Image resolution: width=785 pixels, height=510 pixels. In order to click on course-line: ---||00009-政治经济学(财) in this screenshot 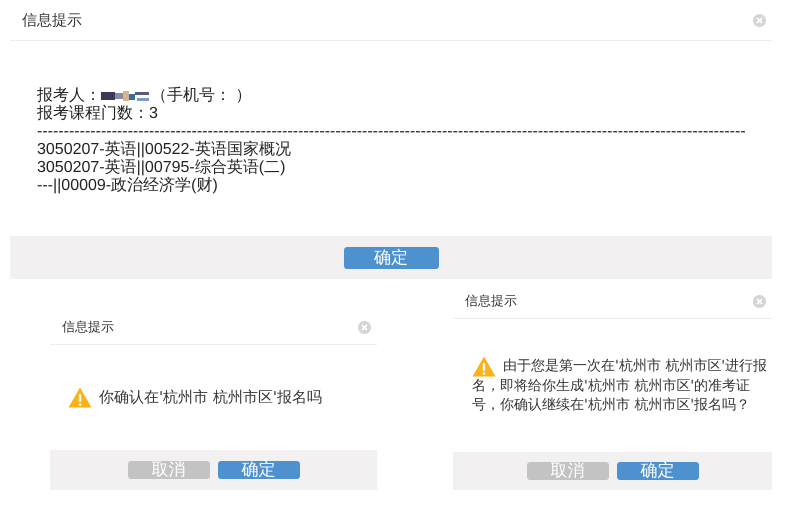, I will do `click(127, 186)`.